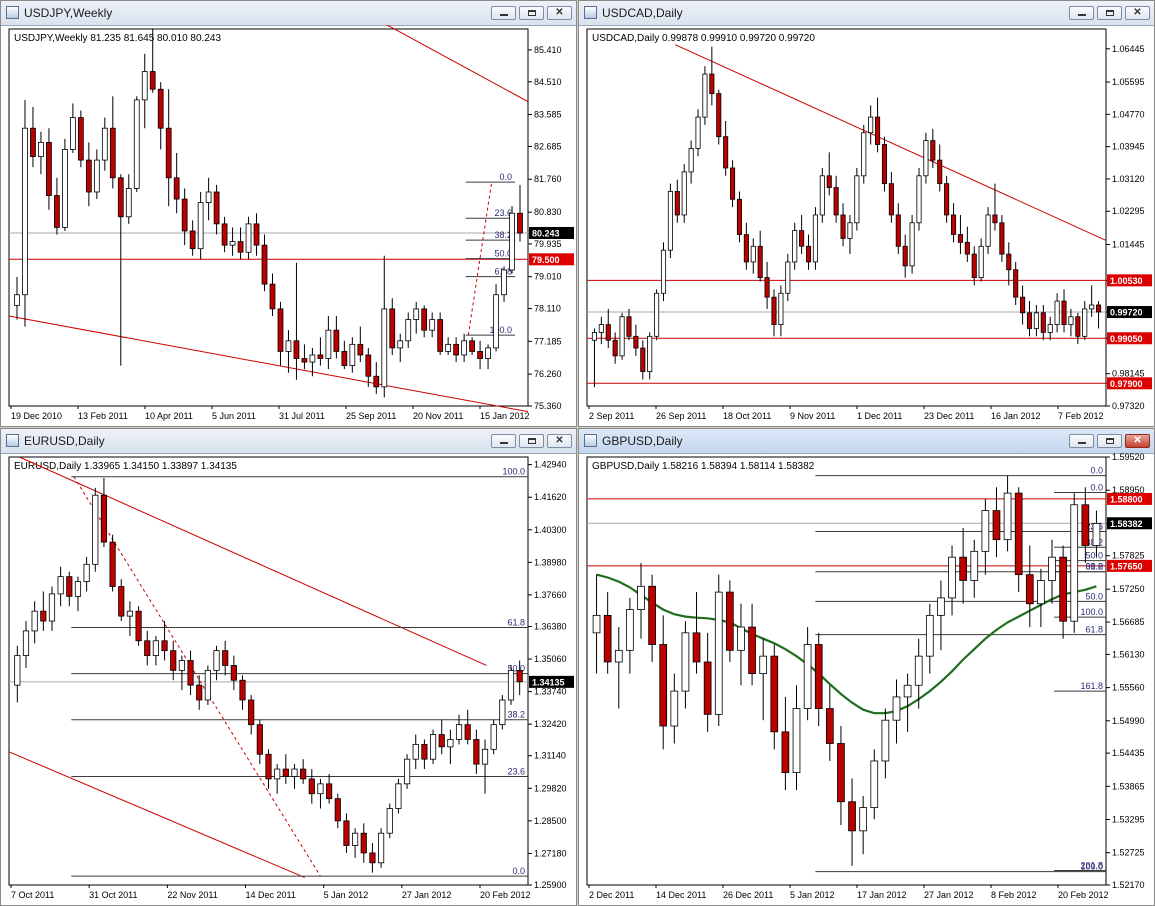 This screenshot has height=906, width=1155. I want to click on y-tick-label: 1.31140, so click(550, 756).